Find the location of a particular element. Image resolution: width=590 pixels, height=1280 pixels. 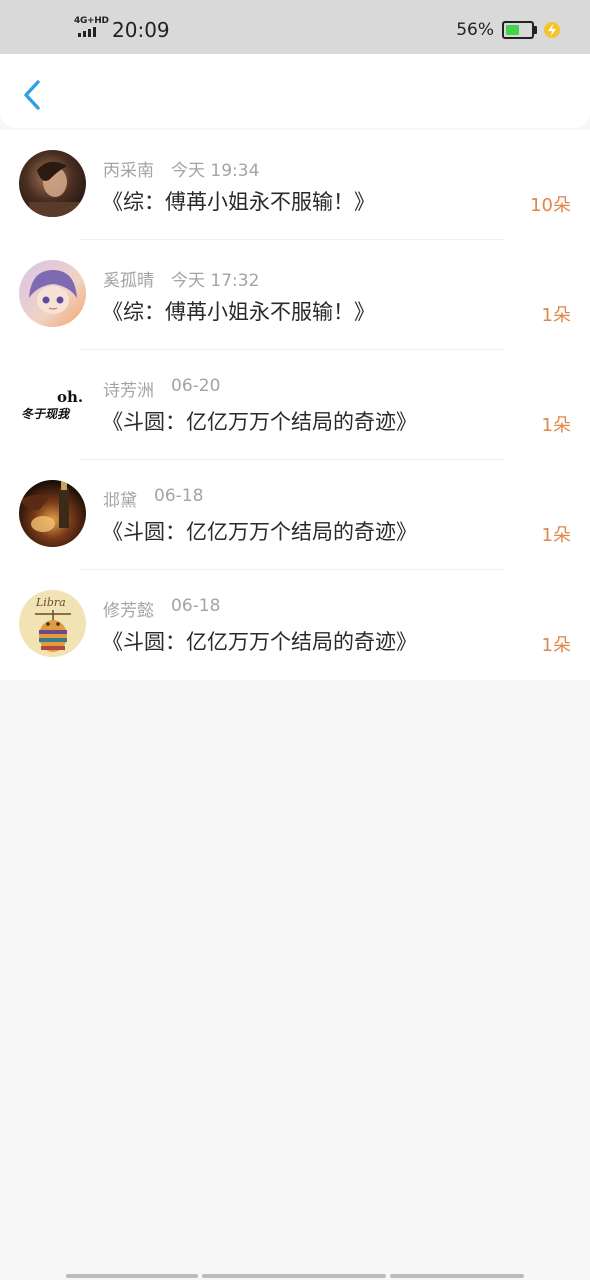

item-meta: 奚孤晴 今天 17:32 is located at coordinates (181, 278).